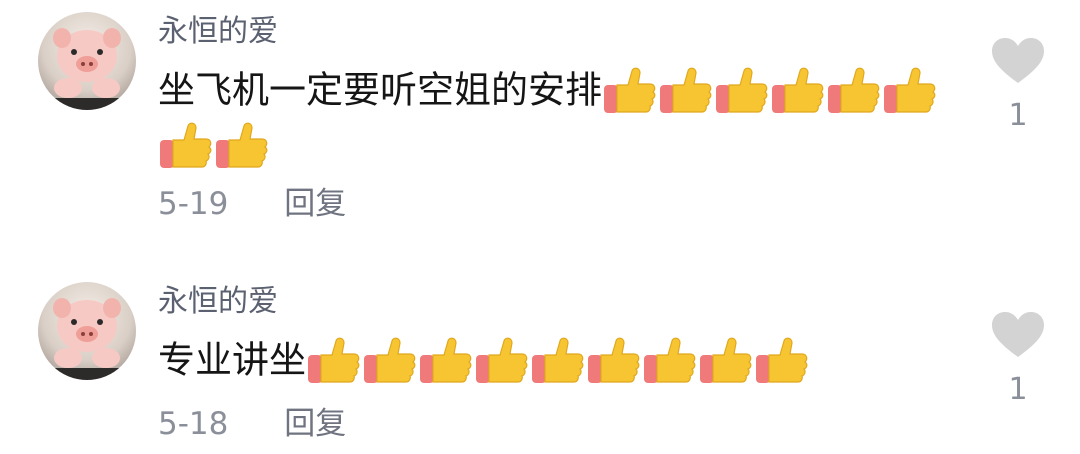 Image resolution: width=1080 pixels, height=454 pixels. Describe the element at coordinates (252, 424) in the screenshot. I see `comment-meta: 5-18 回复` at that location.